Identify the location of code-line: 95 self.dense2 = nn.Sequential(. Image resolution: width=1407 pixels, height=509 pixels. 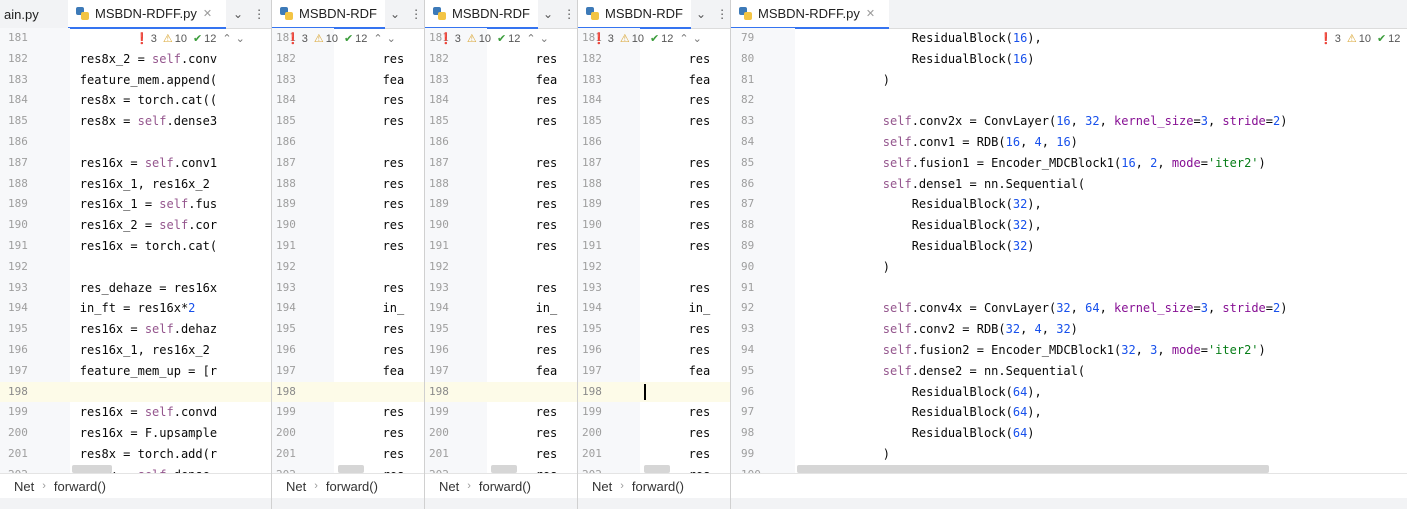
(1069, 371).